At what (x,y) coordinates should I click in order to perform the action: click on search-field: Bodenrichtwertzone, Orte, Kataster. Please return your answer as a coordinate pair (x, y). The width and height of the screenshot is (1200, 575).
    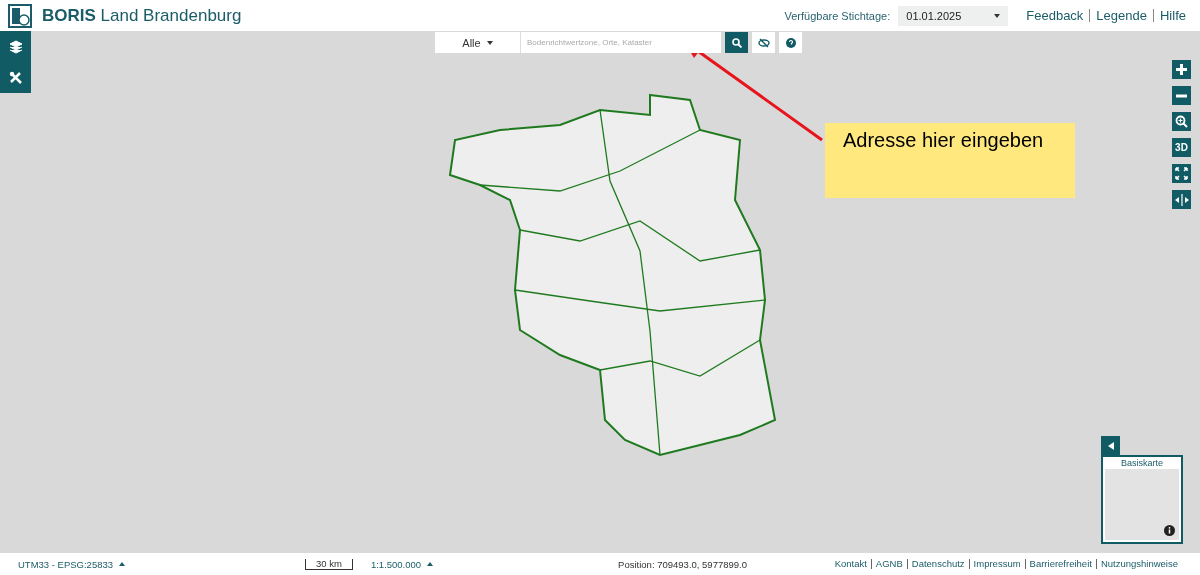
    Looking at the image, I should click on (620, 42).